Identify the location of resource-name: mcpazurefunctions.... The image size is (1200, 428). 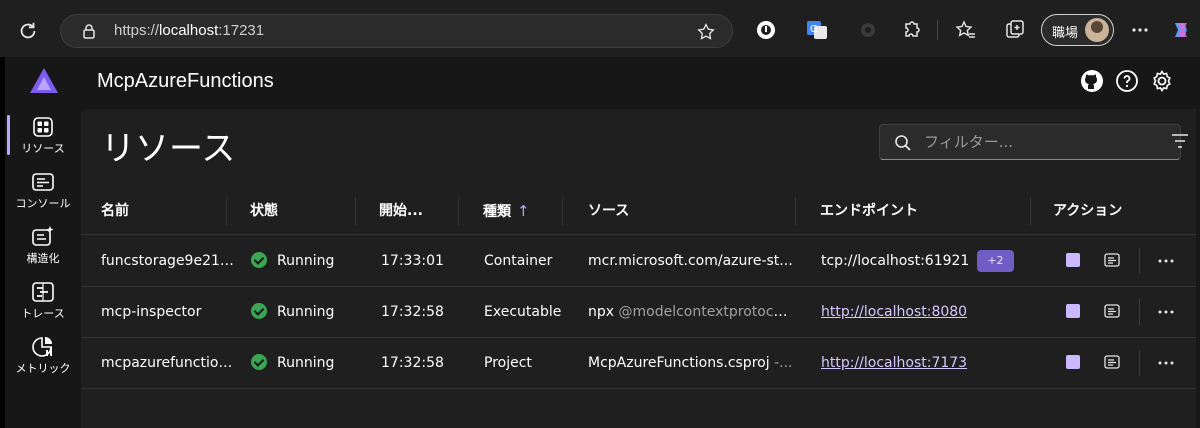
(158, 363).